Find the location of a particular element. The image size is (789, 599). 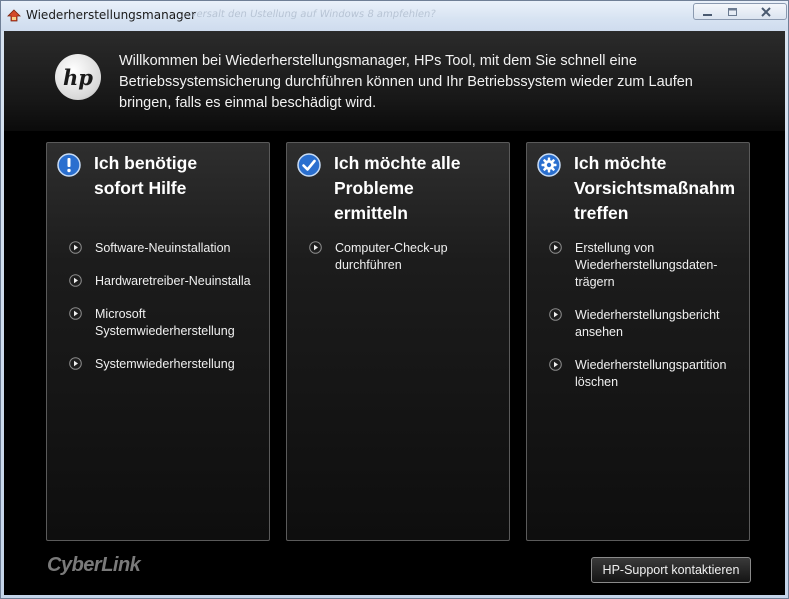

panel-title: Ich benötige sofort Hilfe is located at coordinates (181, 176).